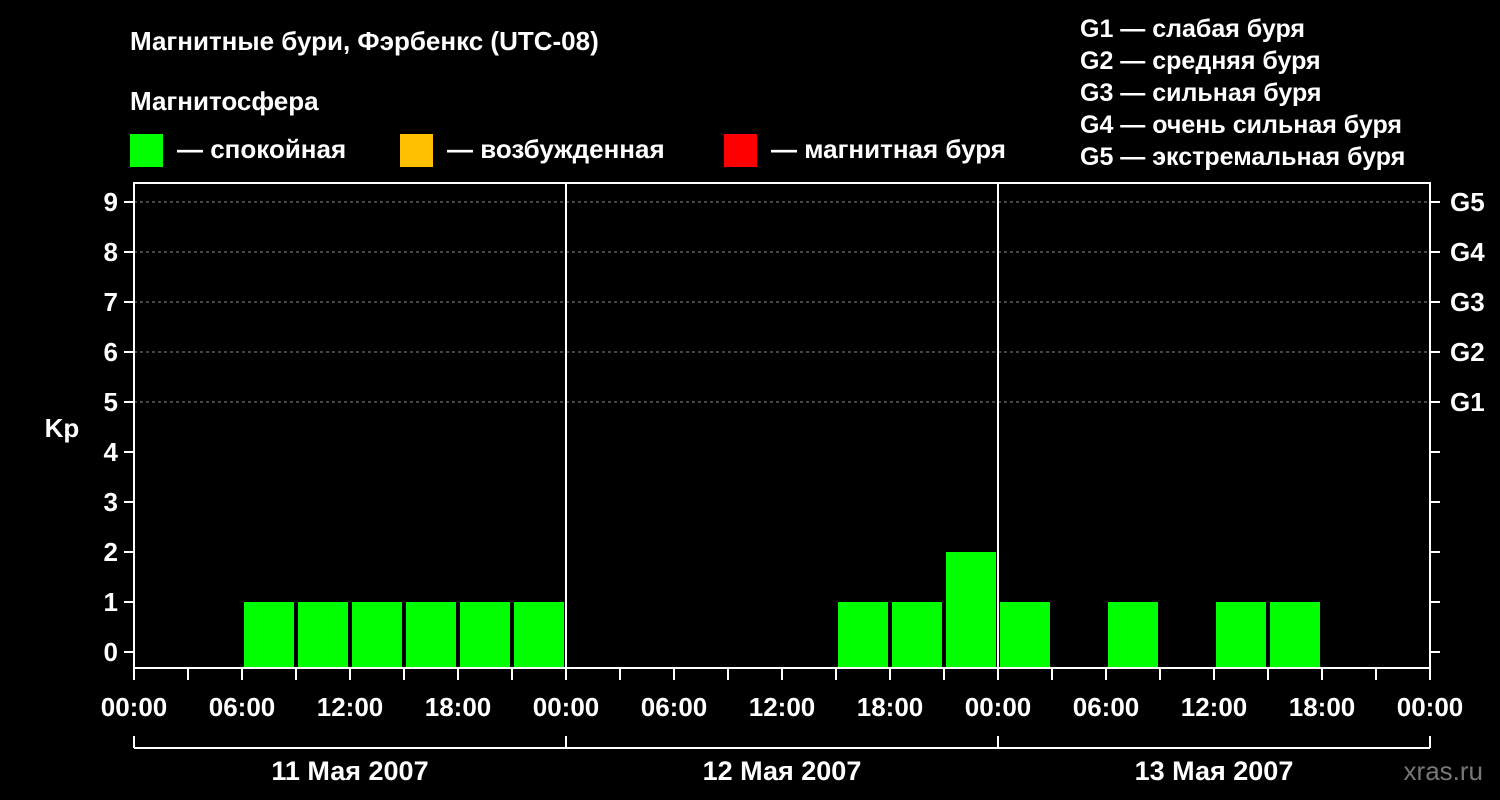 This screenshot has height=800, width=1500. I want to click on storm-level-label-G5: G5, so click(1467, 202).